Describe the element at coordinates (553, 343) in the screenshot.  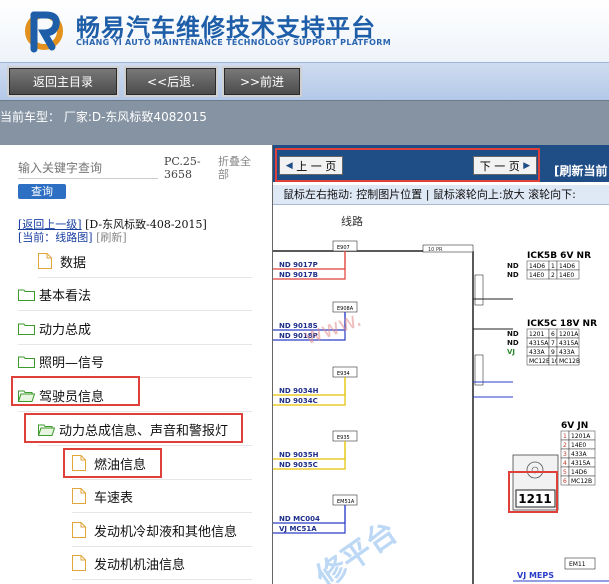
I see `block-cell: 7` at that location.